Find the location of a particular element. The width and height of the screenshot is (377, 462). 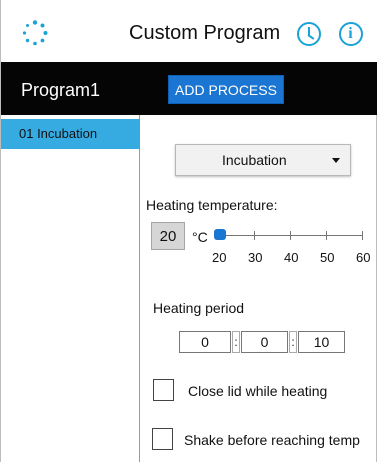

loading-dots-icon is located at coordinates (35, 33).